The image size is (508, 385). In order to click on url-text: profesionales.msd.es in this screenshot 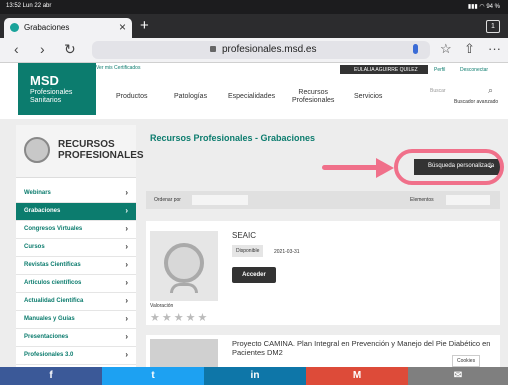, I will do `click(269, 49)`.